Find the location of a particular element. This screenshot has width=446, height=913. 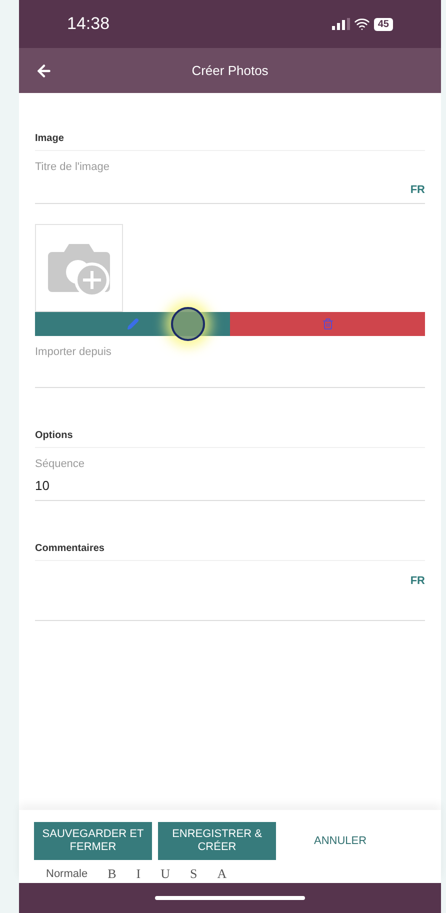

save-button: ENREGISTRER & CRÉER is located at coordinates (217, 841).